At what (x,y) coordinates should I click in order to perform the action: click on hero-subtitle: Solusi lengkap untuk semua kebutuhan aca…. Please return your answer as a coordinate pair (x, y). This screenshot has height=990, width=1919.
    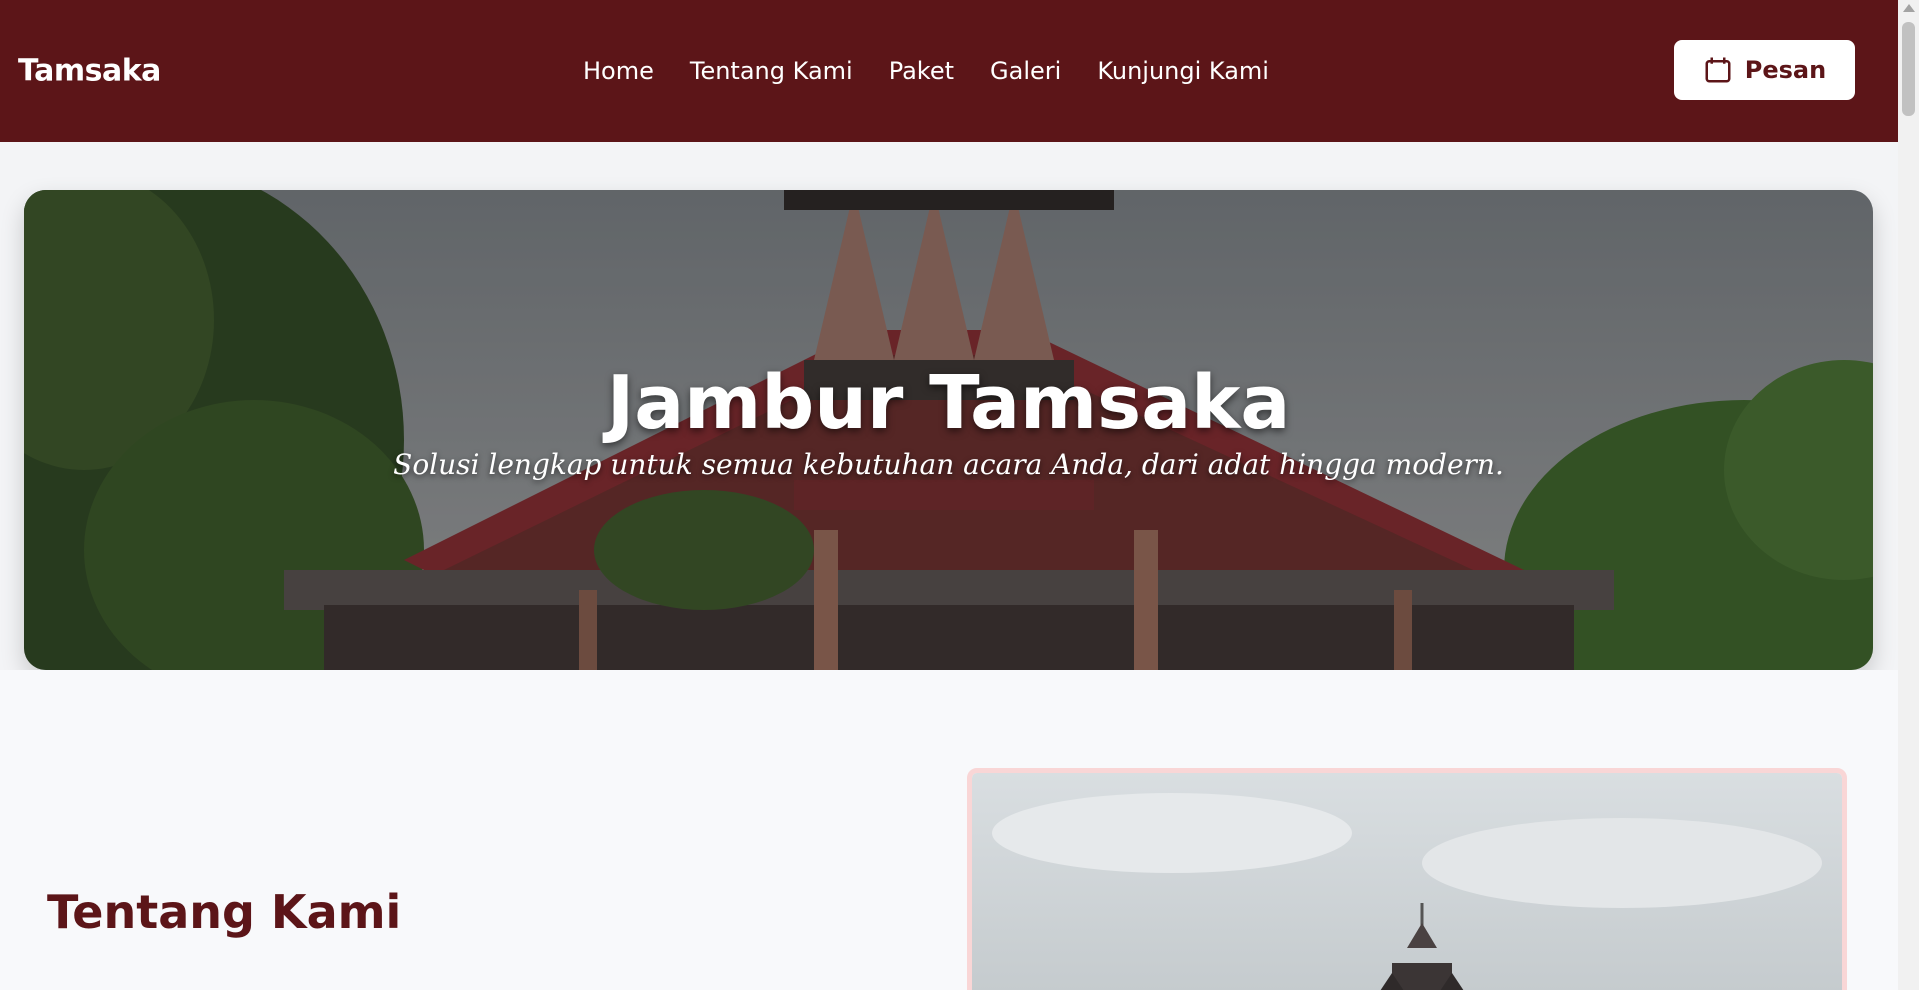
    Looking at the image, I should click on (948, 464).